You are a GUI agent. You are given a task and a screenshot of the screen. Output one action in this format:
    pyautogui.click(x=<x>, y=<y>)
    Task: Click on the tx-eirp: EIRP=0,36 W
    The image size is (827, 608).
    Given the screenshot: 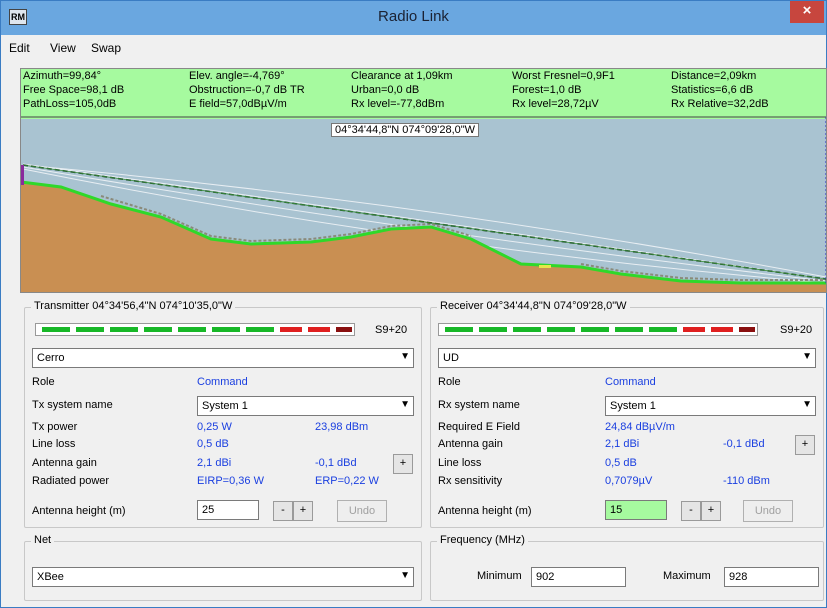 What is the action you would take?
    pyautogui.click(x=230, y=481)
    